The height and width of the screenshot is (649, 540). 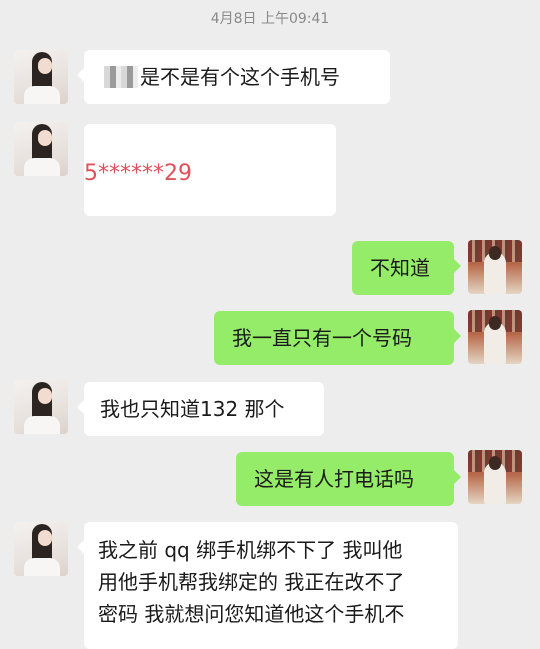 I want to click on message-line: 用他手机帮我绑定的 我正在改不了, so click(x=251, y=582).